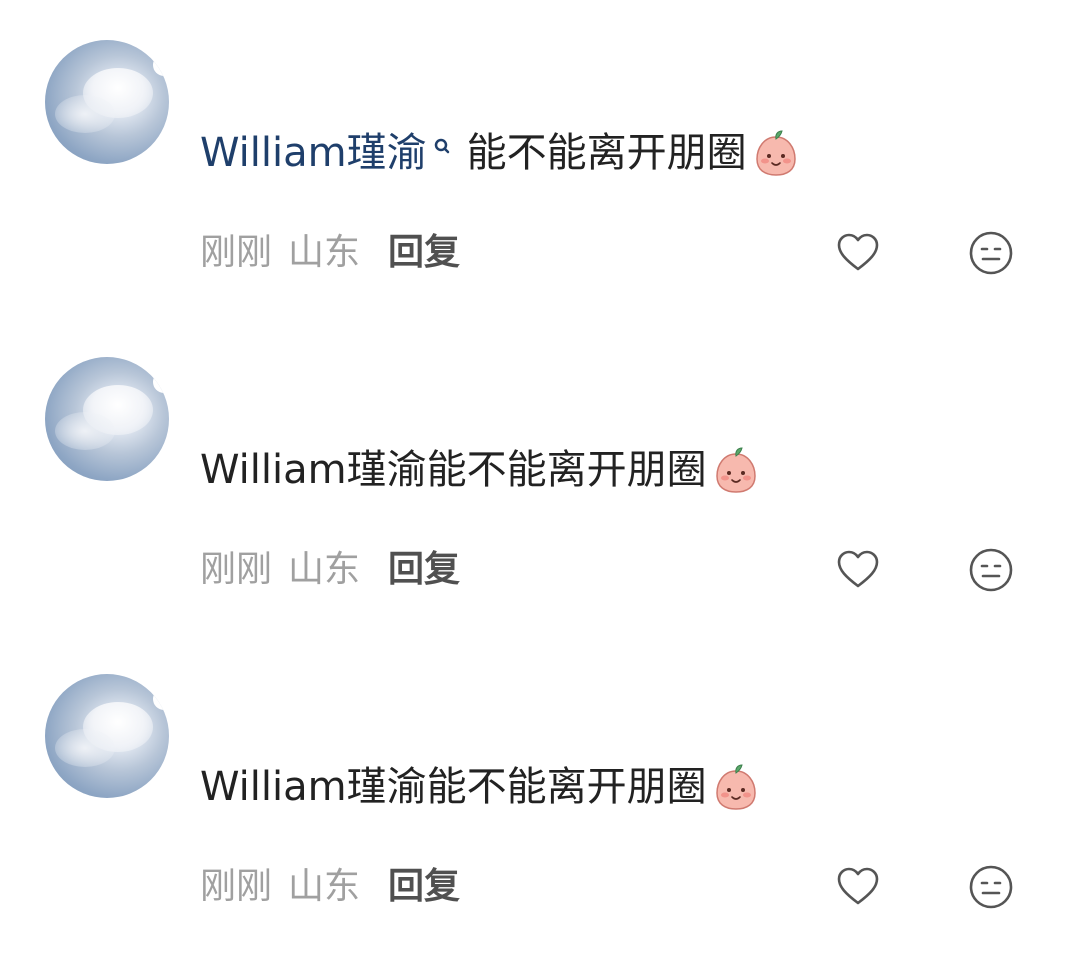  What do you see at coordinates (606, 153) in the screenshot?
I see `comment-body: 能不能离开朋圈` at bounding box center [606, 153].